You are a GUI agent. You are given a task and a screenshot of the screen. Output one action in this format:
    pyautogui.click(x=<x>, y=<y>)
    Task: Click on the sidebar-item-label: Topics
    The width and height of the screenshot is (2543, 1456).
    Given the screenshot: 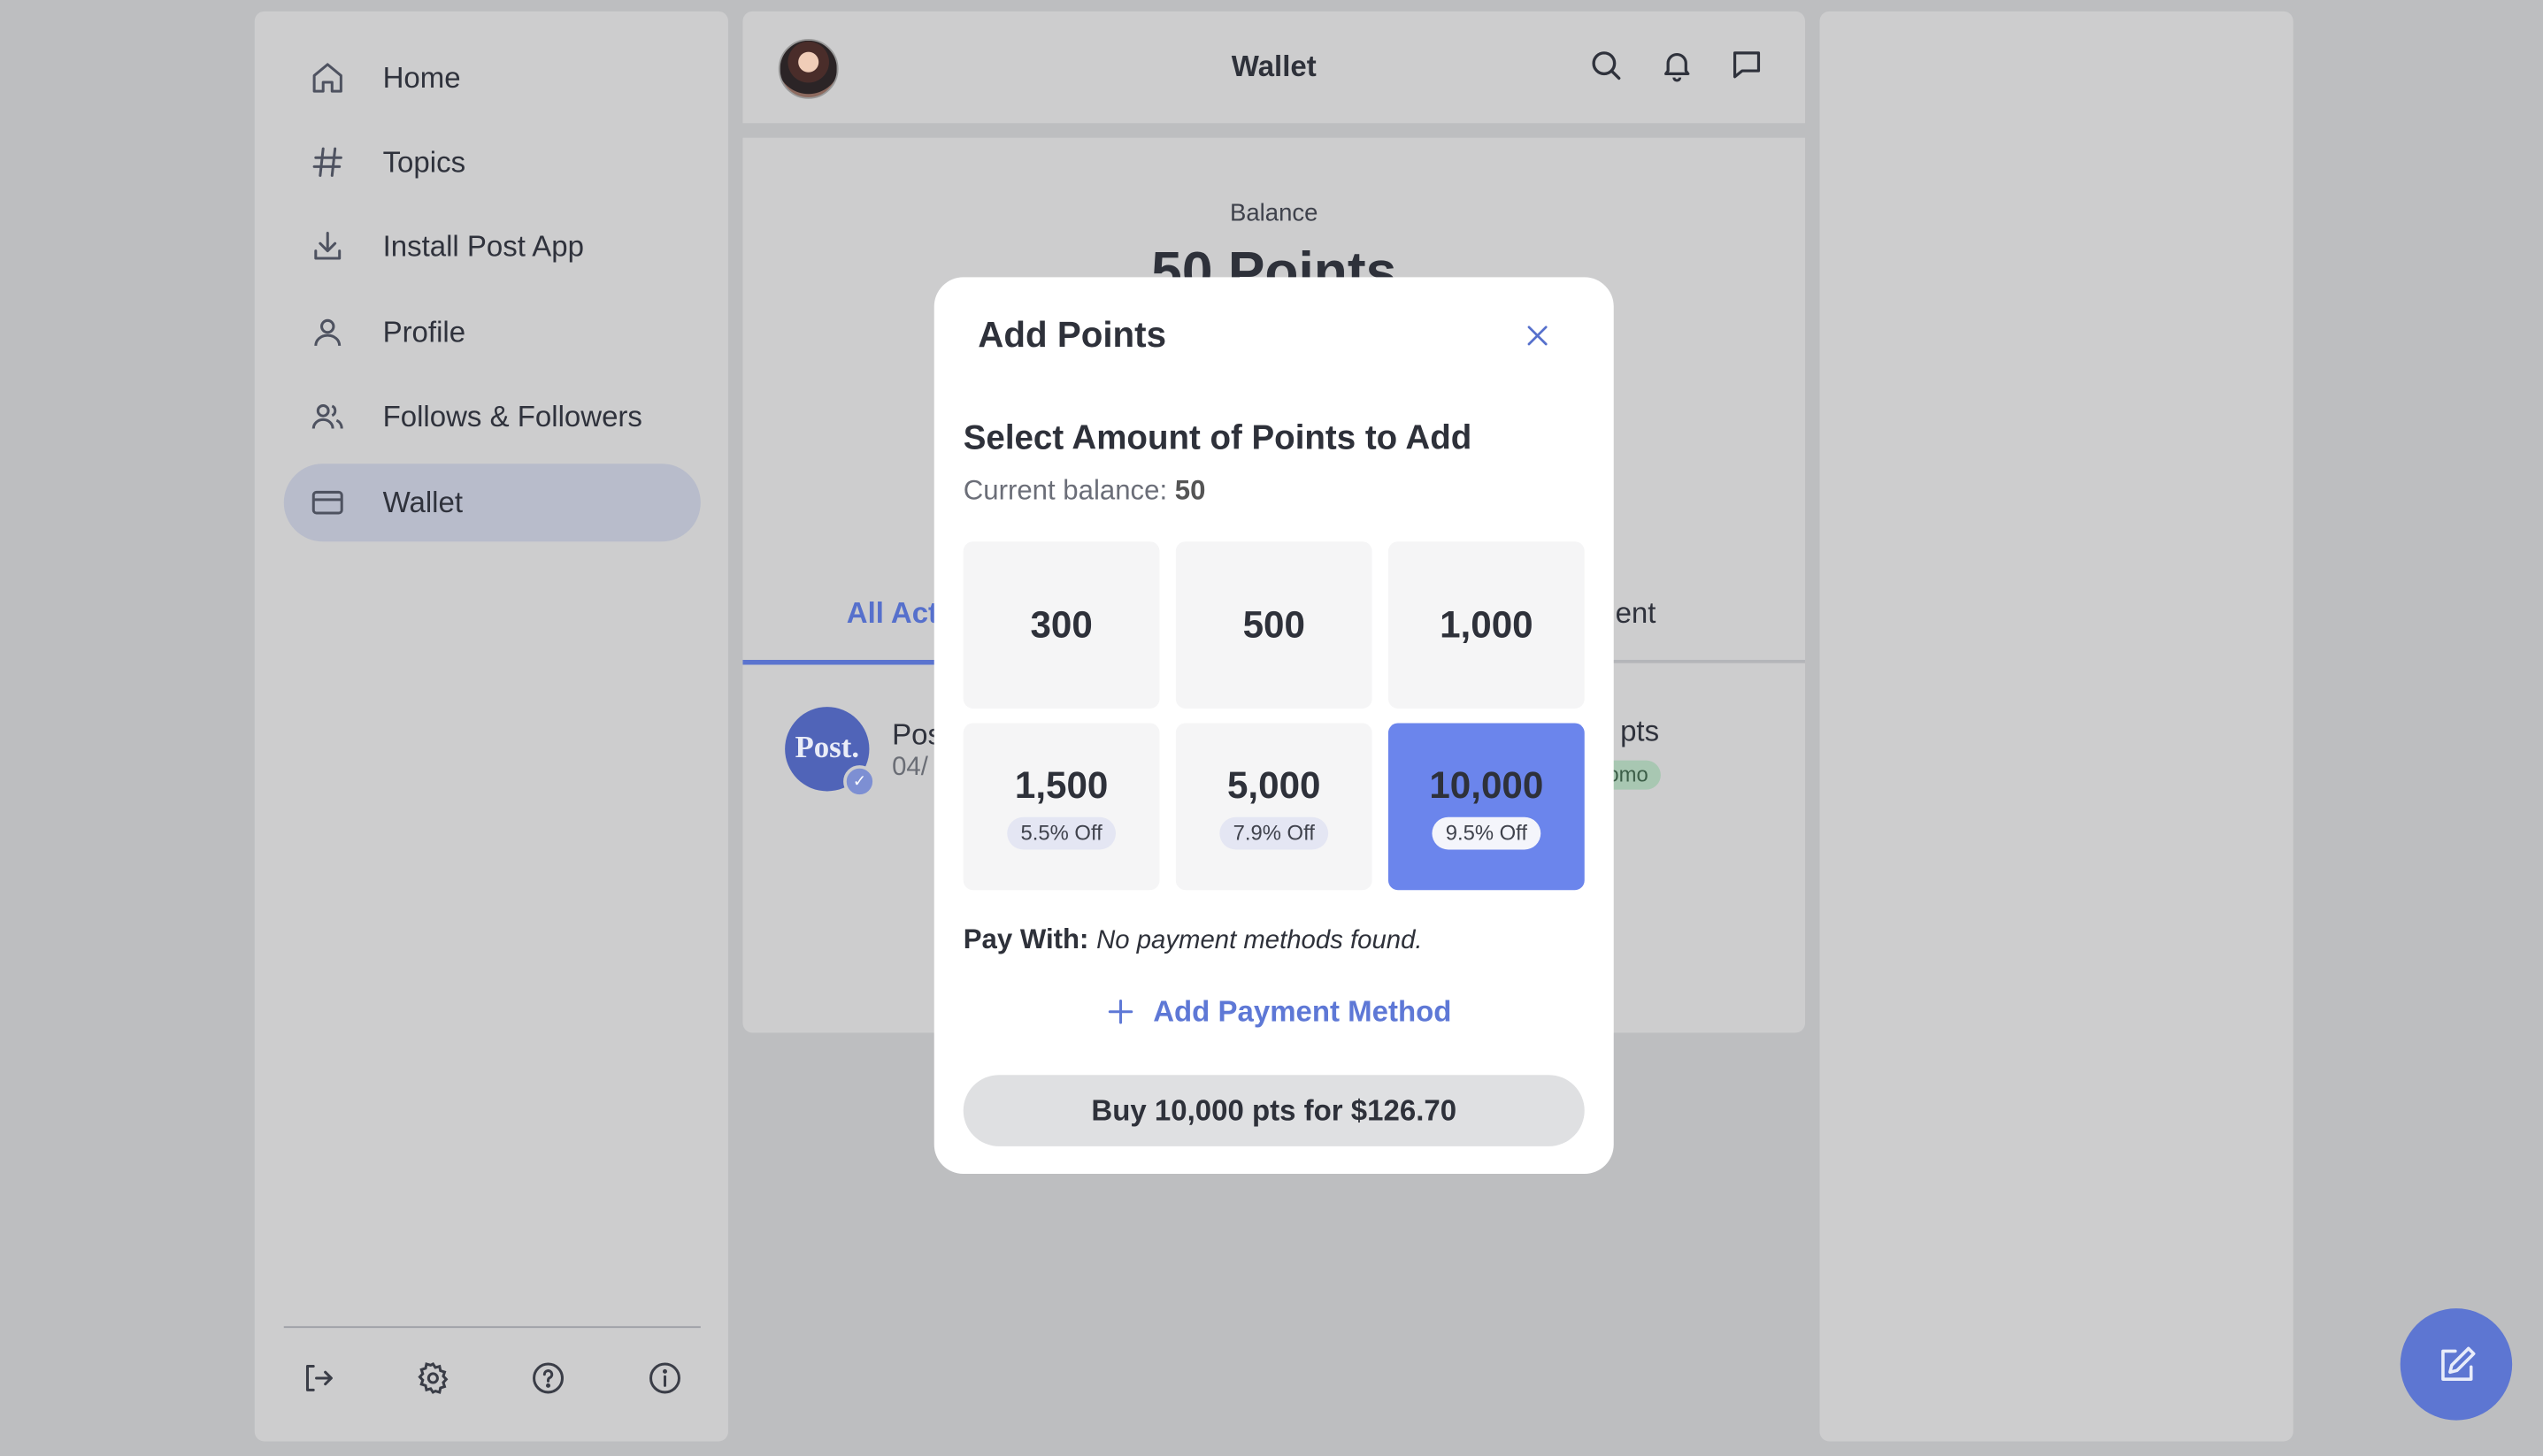 What is the action you would take?
    pyautogui.click(x=424, y=161)
    